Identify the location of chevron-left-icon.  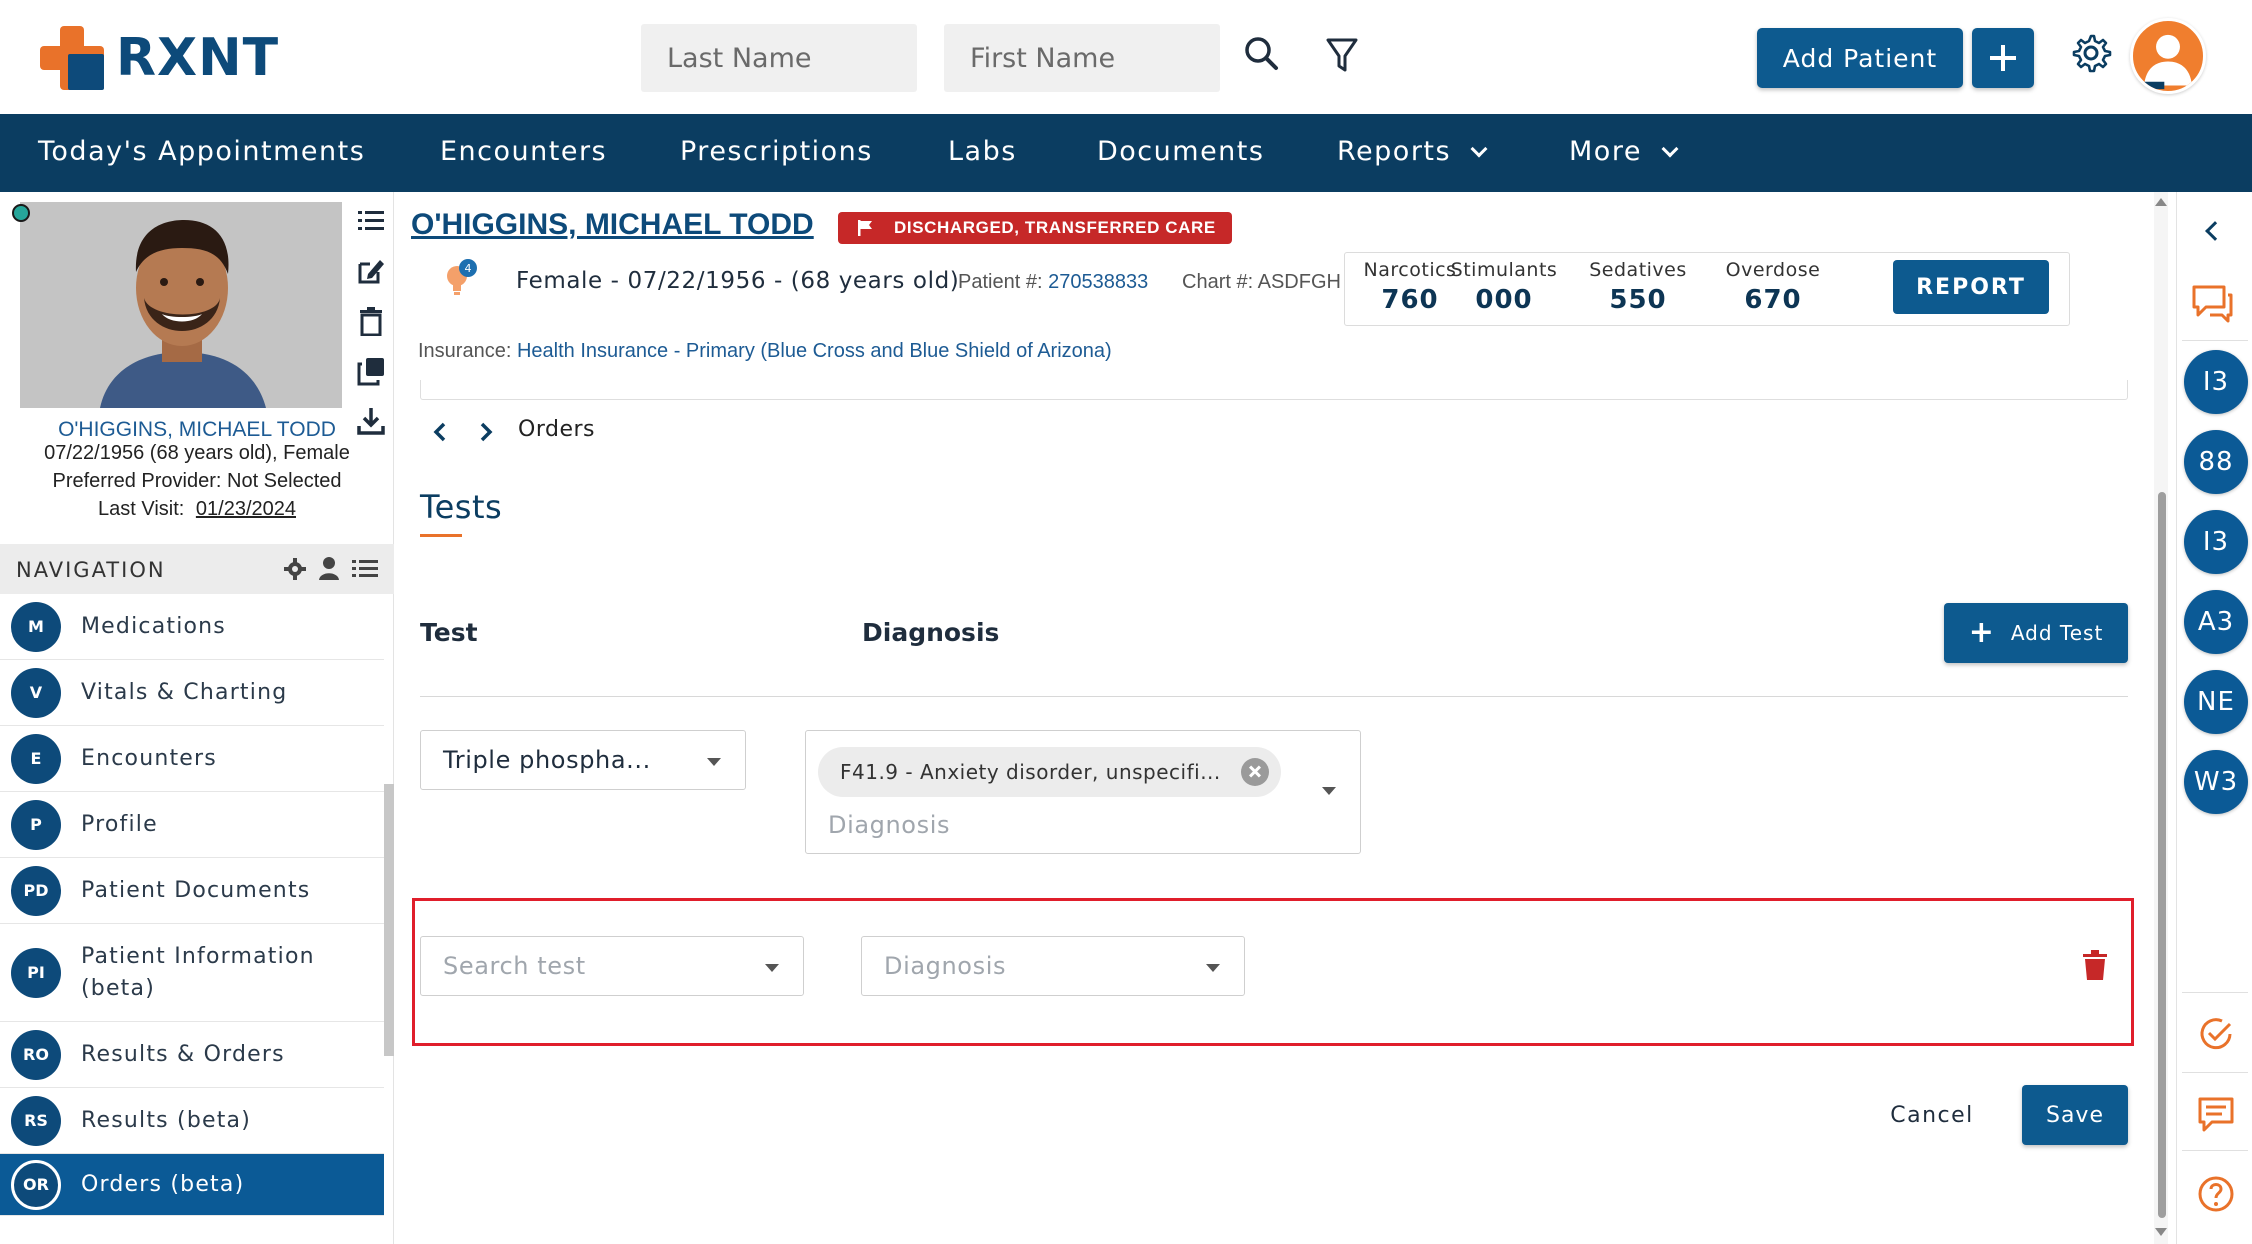
(440, 432).